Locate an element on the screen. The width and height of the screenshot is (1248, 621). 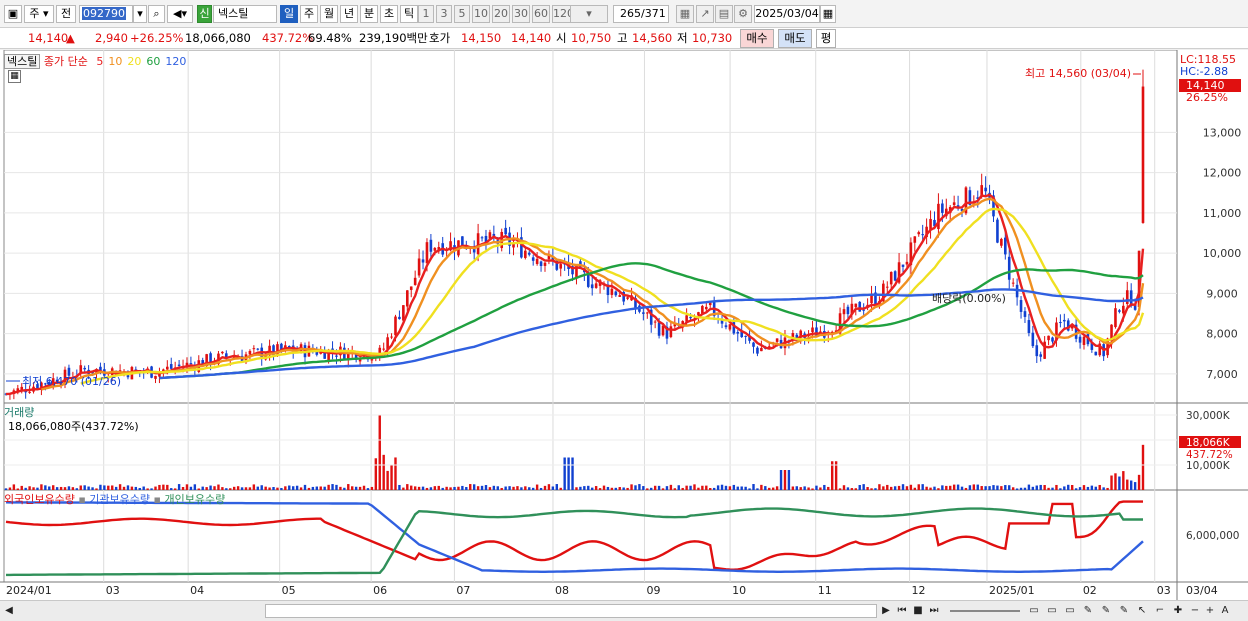
dividend-label: 배당락(0.00%) is located at coordinates (969, 298).